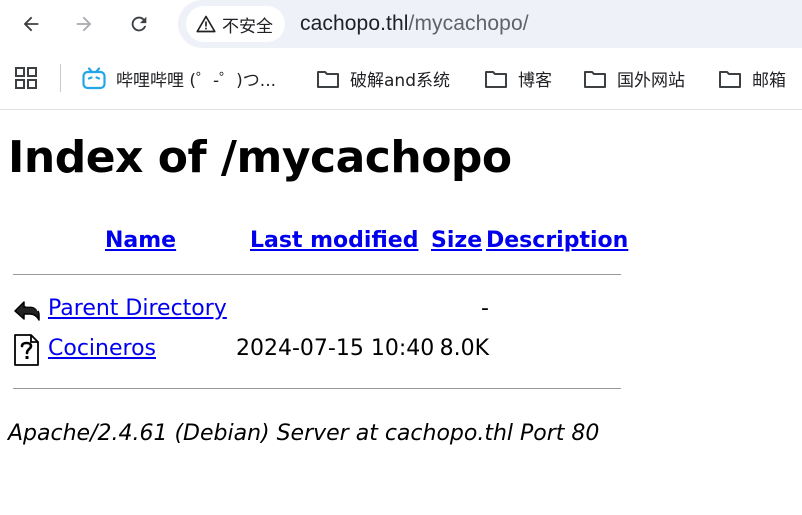 Image resolution: width=802 pixels, height=515 pixels. Describe the element at coordinates (140, 240) in the screenshot. I see `sort-by-name-link: Name` at that location.